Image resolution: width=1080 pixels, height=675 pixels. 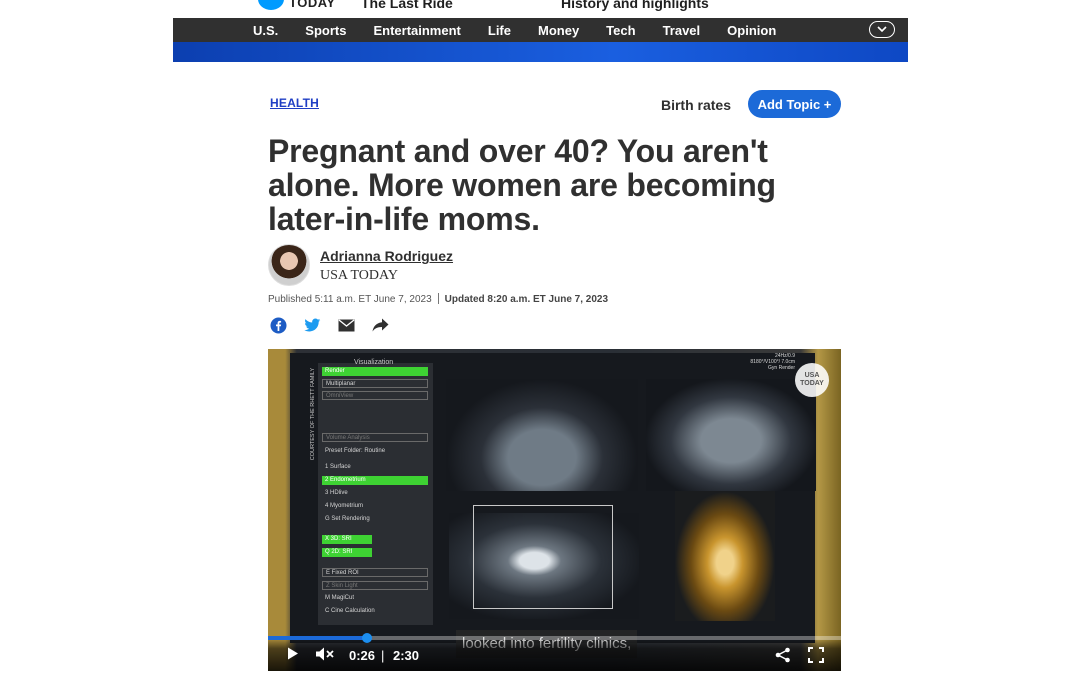 I want to click on nav-item-us: U.S., so click(x=265, y=30).